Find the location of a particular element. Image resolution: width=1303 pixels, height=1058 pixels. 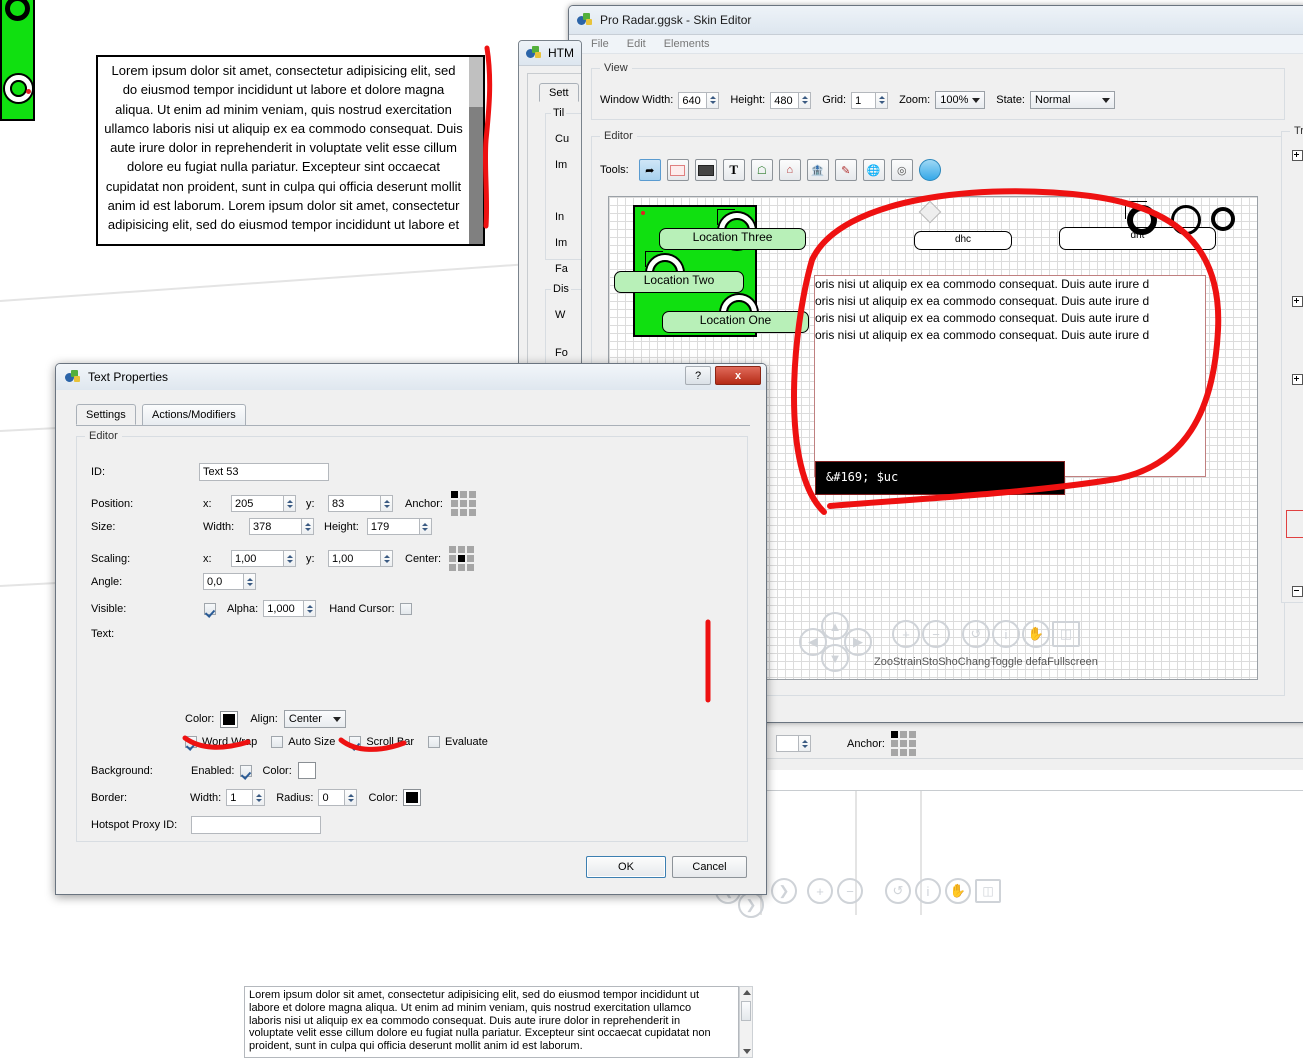

menu-file: File is located at coordinates (600, 44).